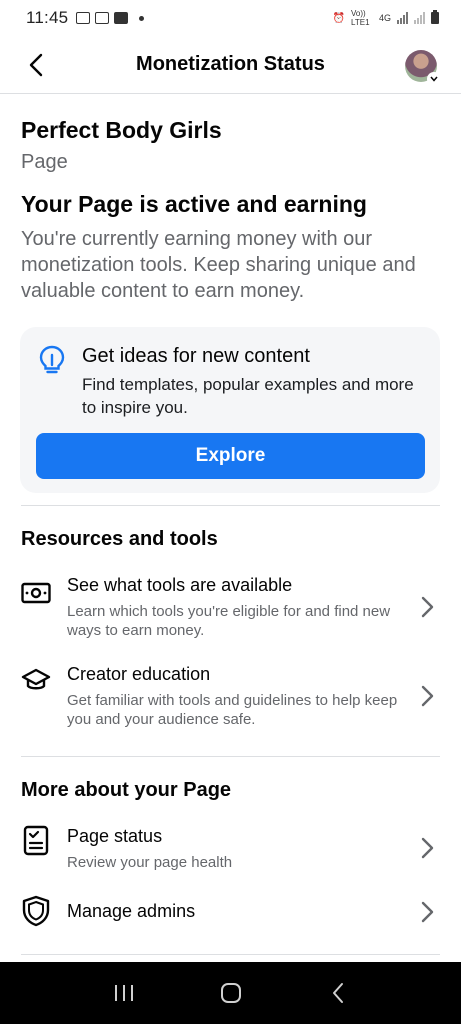 This screenshot has width=461, height=1024. I want to click on facebook-icon, so click(121, 18).